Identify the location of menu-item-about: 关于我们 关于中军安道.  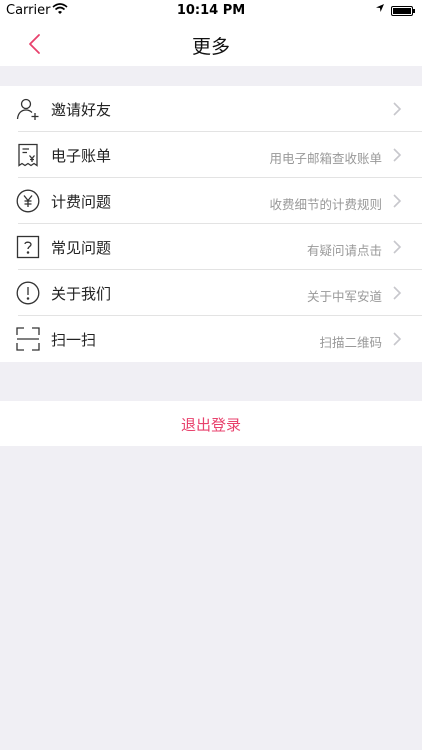
(211, 293).